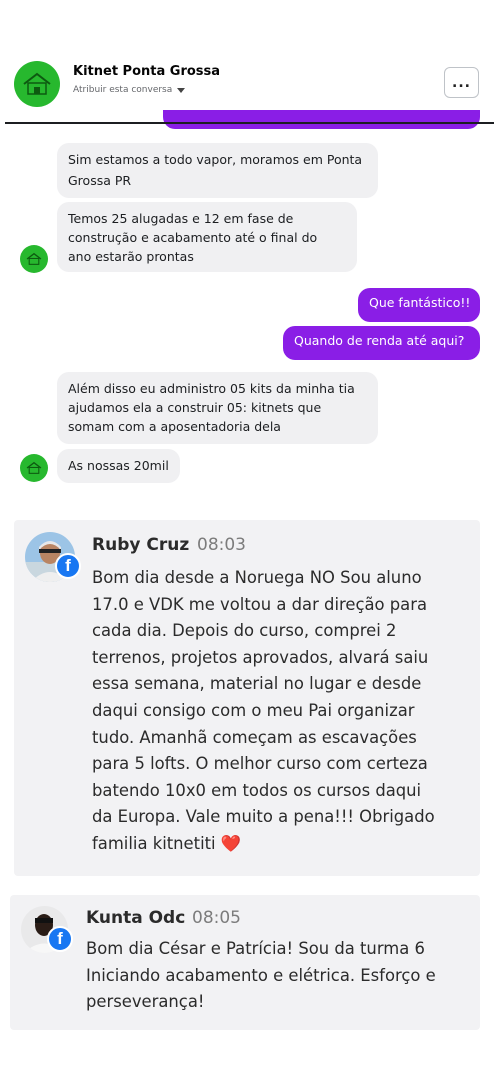  Describe the element at coordinates (253, 710) in the screenshot. I see `comment-line: daqui consigo com o meu Pai organizar` at that location.